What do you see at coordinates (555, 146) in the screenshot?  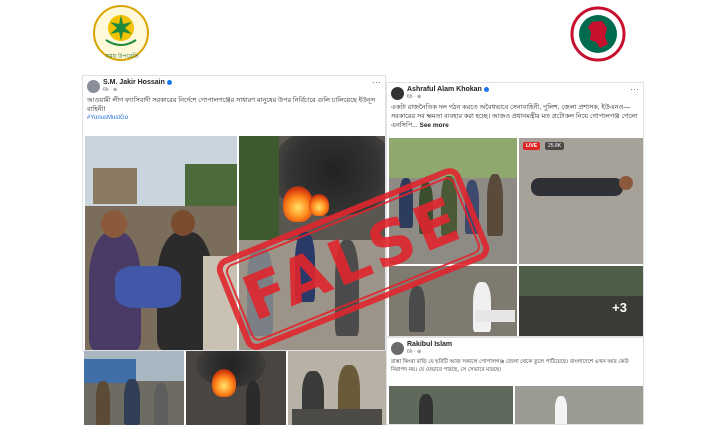 I see `view-count: 25.8K` at bounding box center [555, 146].